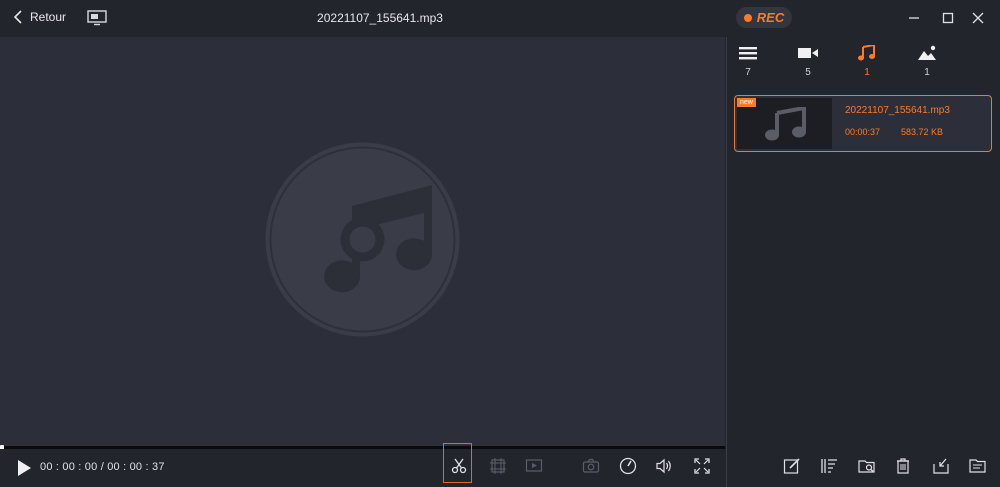 The height and width of the screenshot is (487, 1000). What do you see at coordinates (498, 466) in the screenshot?
I see `crop-icon` at bounding box center [498, 466].